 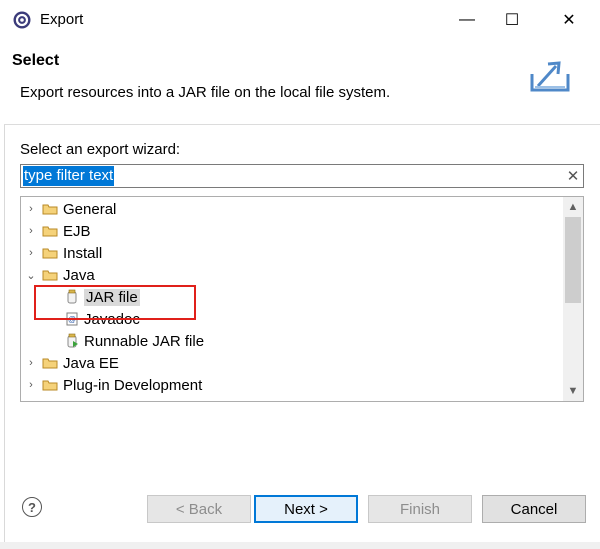 What do you see at coordinates (300, 545) in the screenshot?
I see `window-bottom-edge` at bounding box center [300, 545].